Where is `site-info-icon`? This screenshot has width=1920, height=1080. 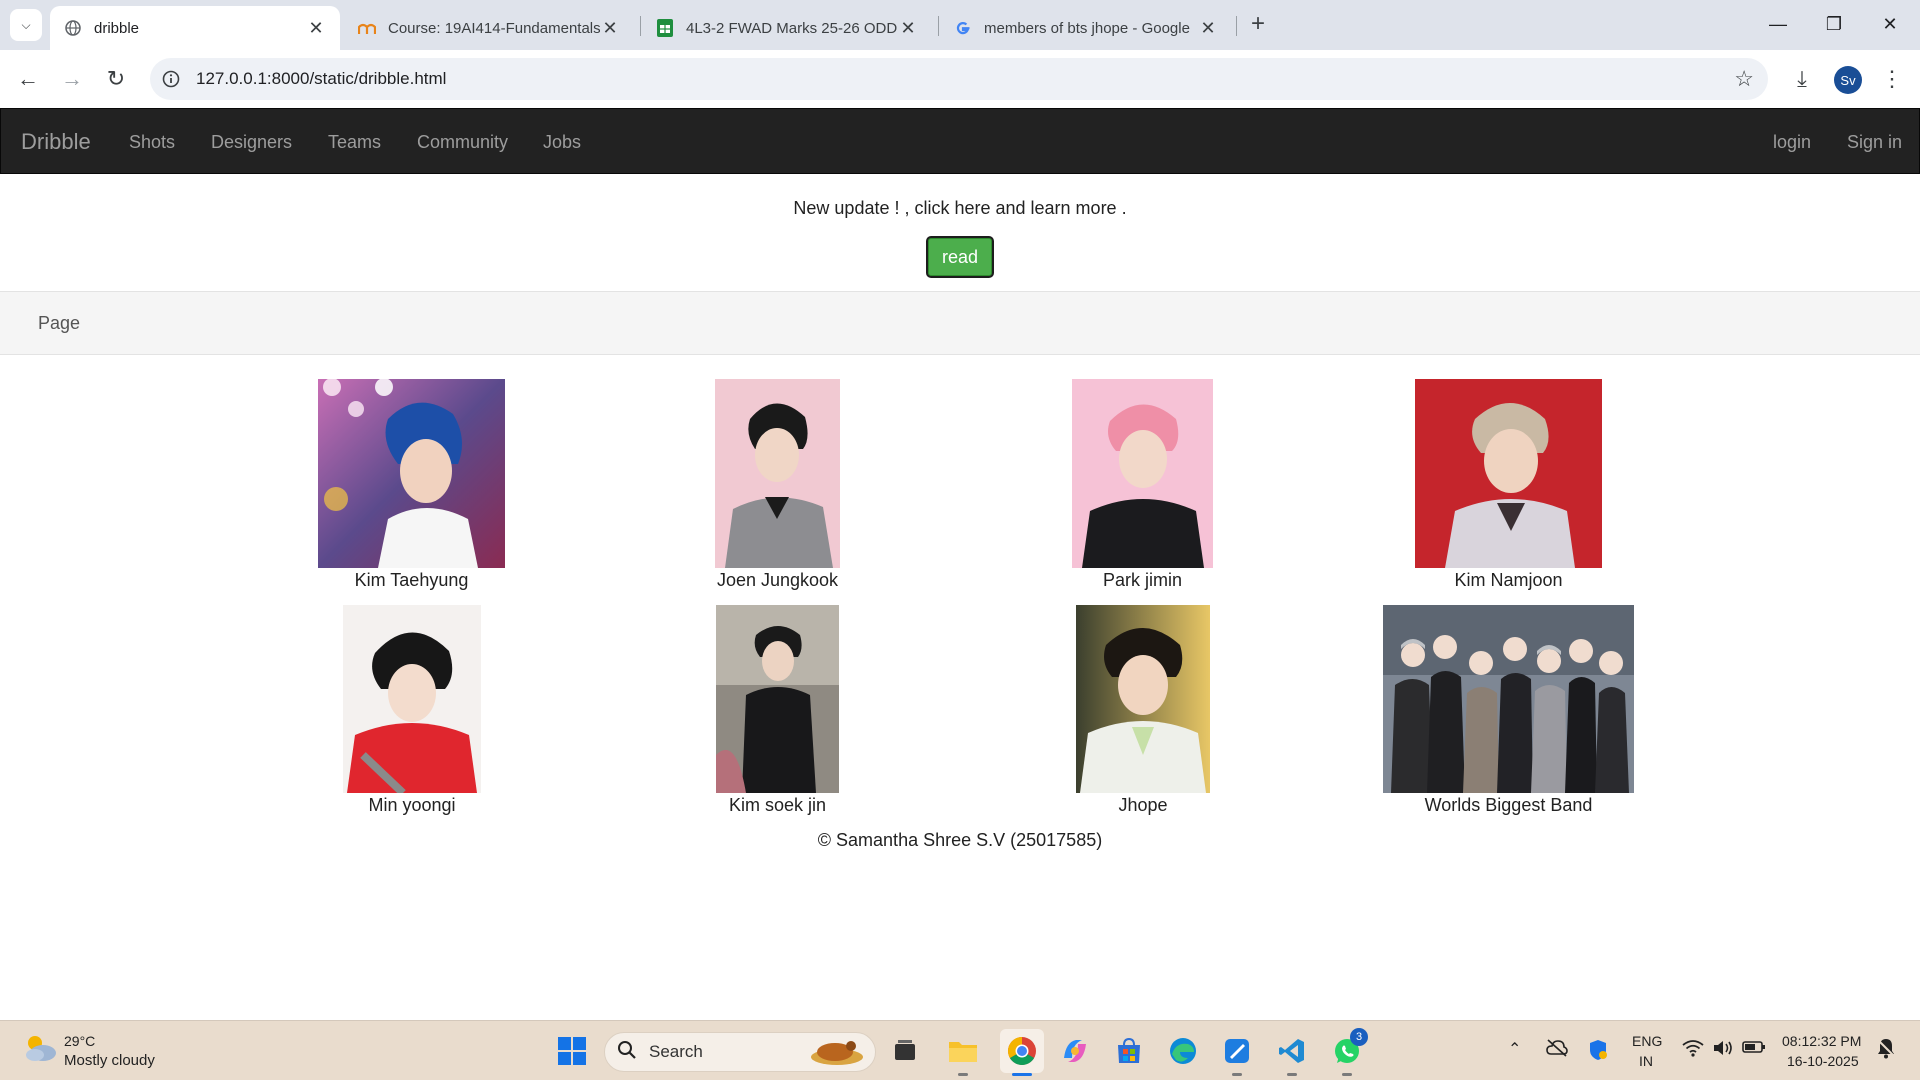
site-info-icon is located at coordinates (171, 79).